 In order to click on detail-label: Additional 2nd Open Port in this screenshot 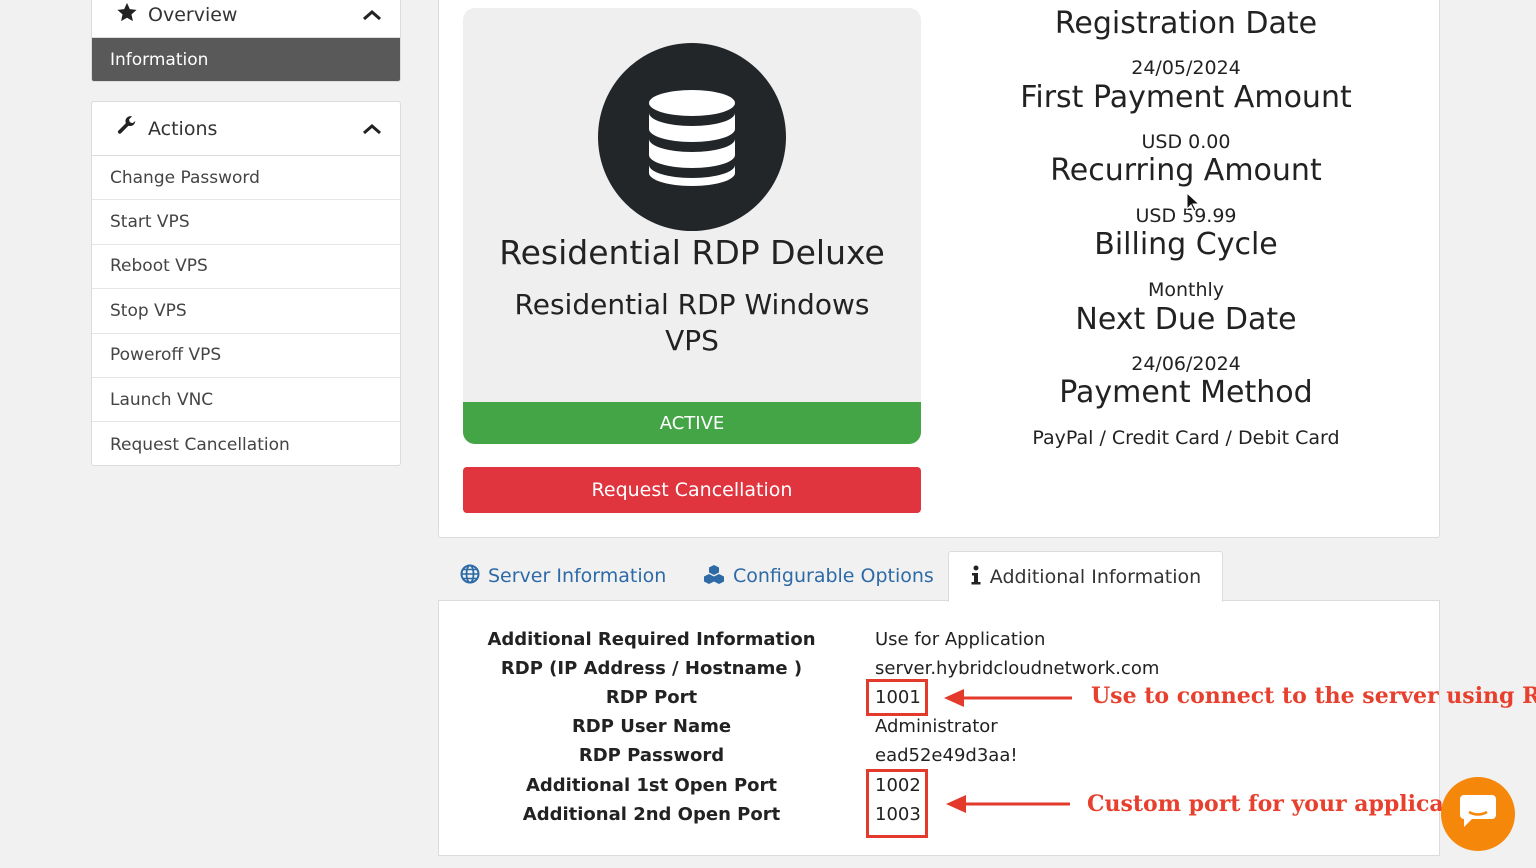, I will do `click(651, 814)`.